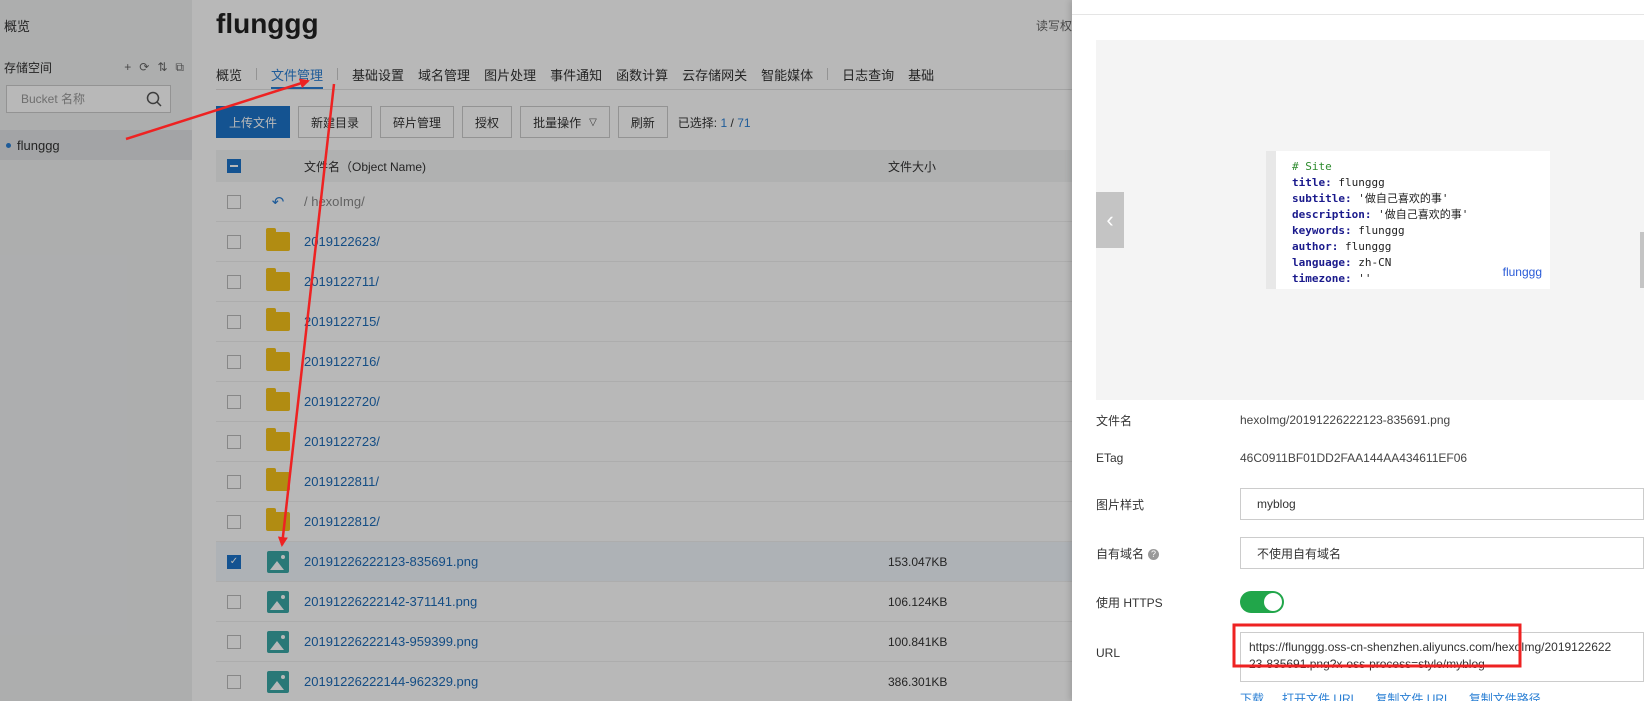  Describe the element at coordinates (1312, 182) in the screenshot. I see `code-key: title:` at that location.